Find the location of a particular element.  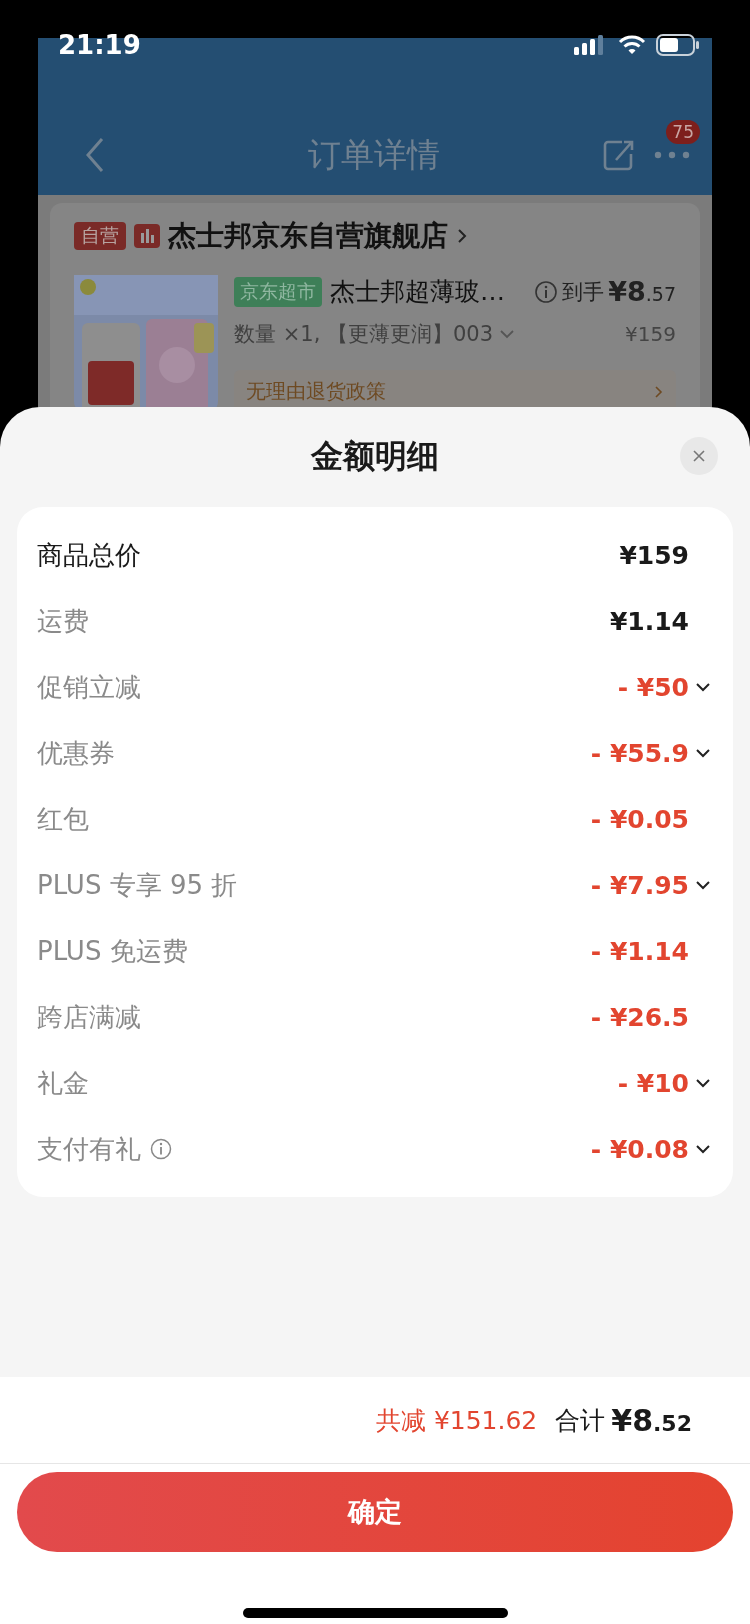

row-value: - ¥10 is located at coordinates (653, 1083).